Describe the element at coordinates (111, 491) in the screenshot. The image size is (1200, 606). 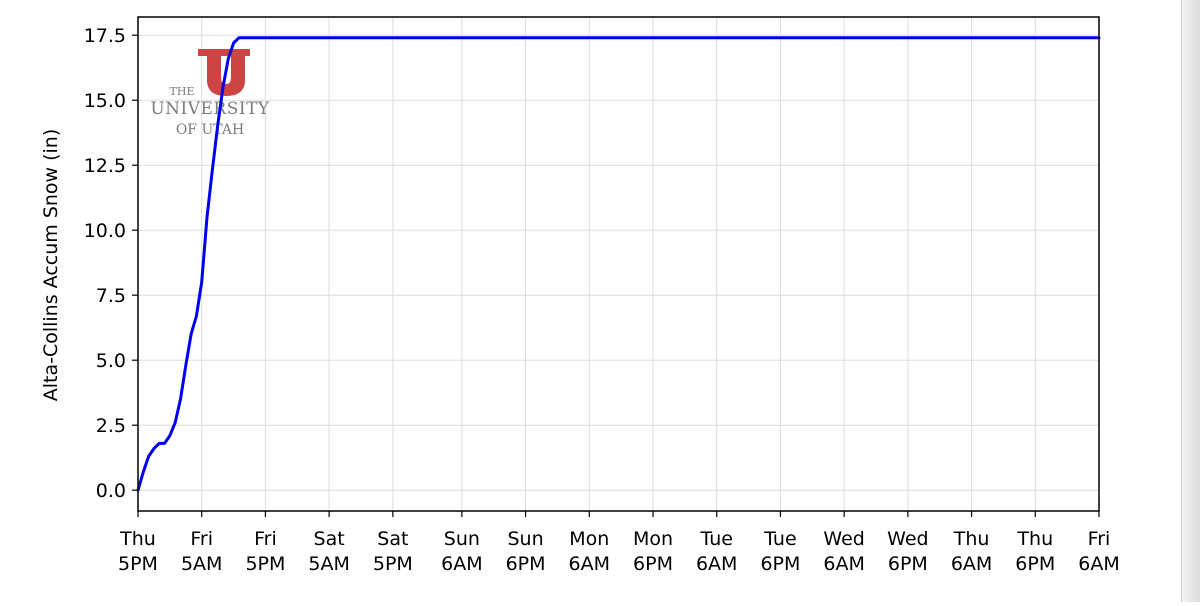
I see `y-tick-label: 0.0` at that location.